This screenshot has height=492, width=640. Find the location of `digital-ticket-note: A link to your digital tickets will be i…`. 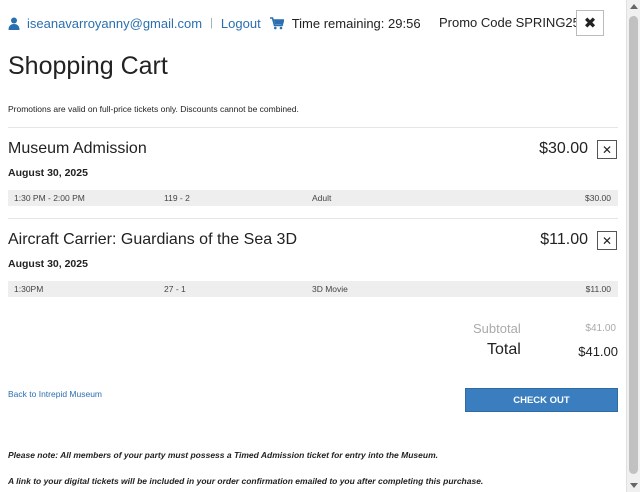

digital-ticket-note: A link to your digital tickets will be i… is located at coordinates (246, 481).